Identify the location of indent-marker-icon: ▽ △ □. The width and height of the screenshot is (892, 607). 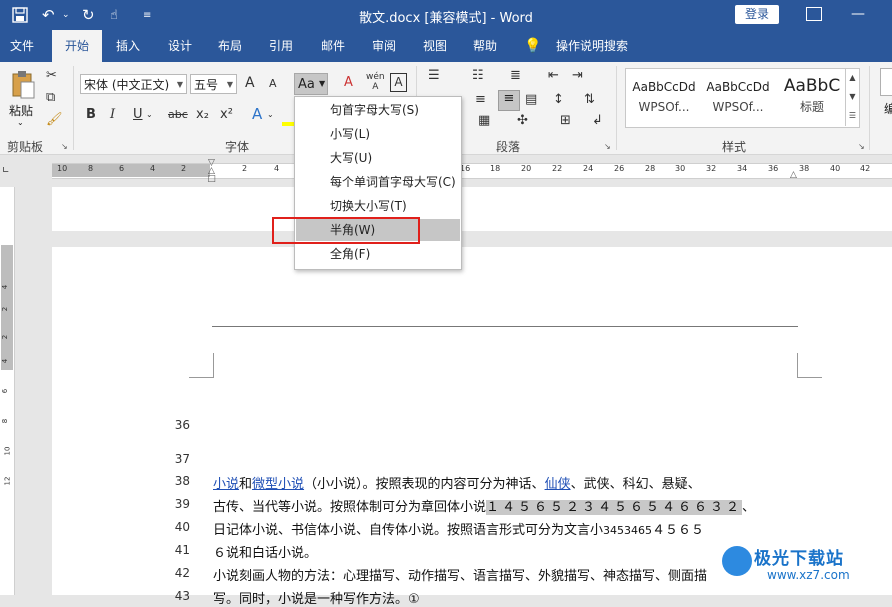
(211, 172).